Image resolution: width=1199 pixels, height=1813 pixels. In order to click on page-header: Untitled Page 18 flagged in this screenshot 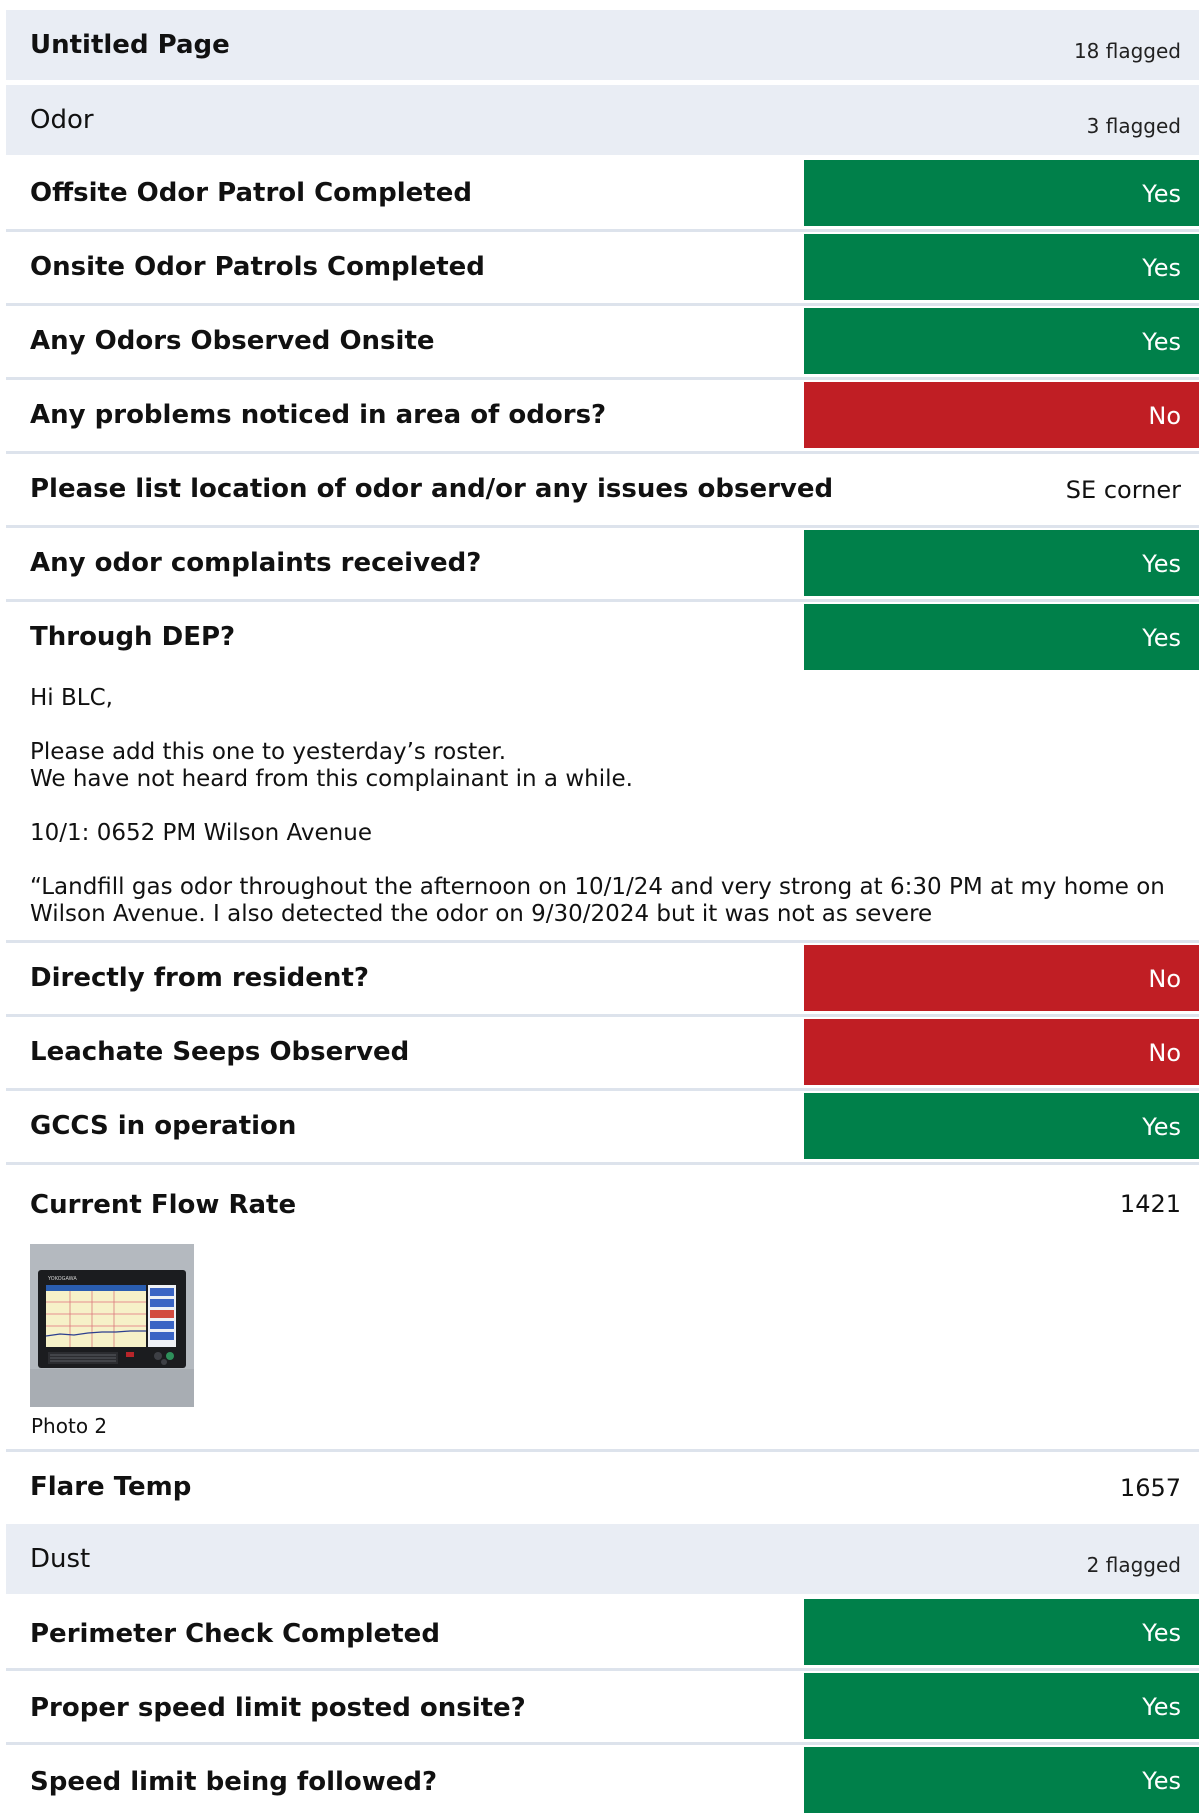, I will do `click(602, 45)`.